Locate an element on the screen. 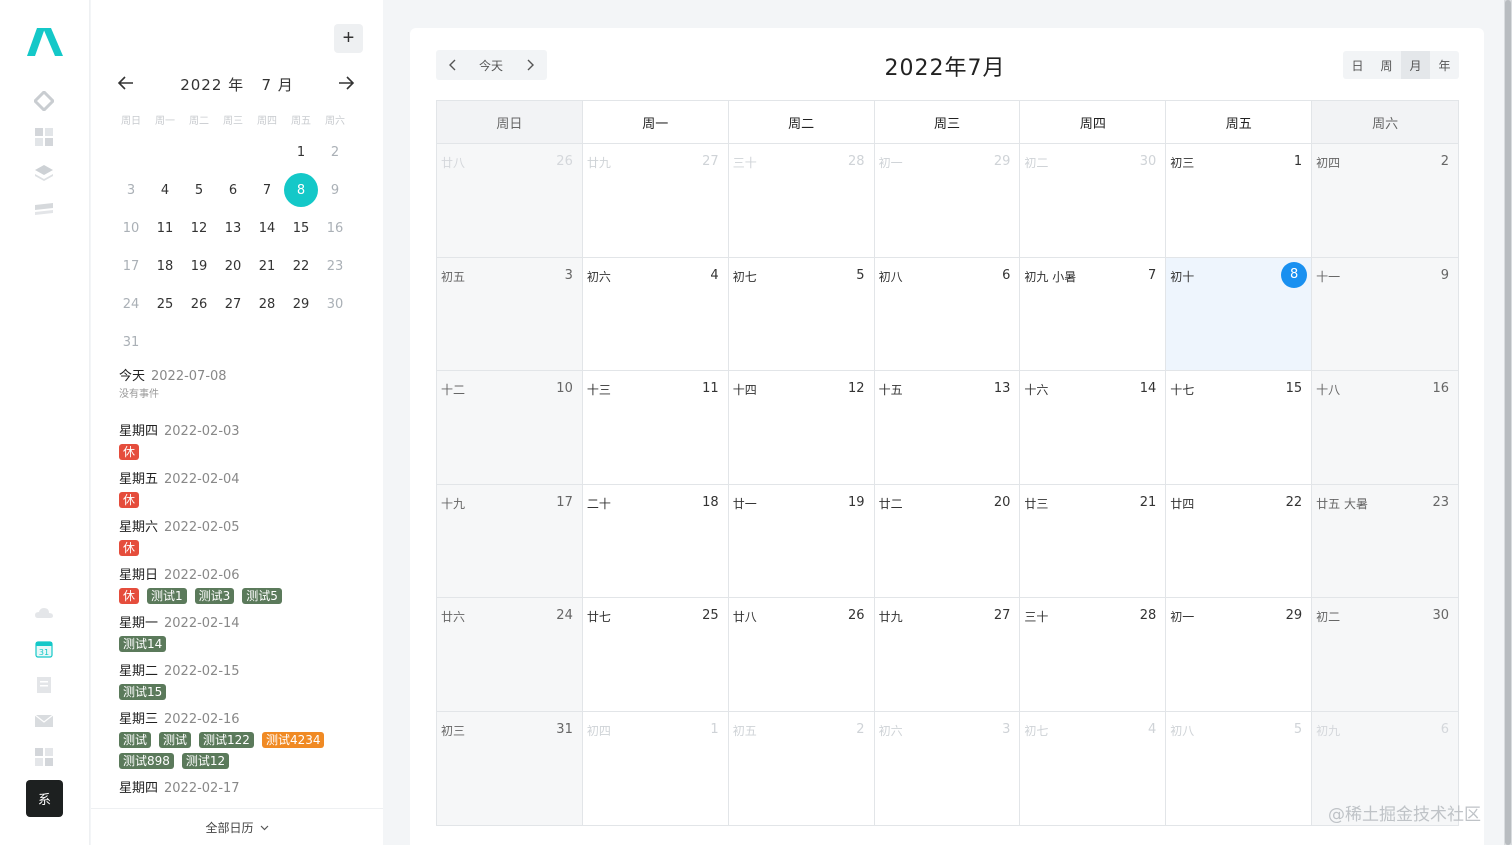 Image resolution: width=1512 pixels, height=845 pixels. mini-day: 15 is located at coordinates (301, 228).